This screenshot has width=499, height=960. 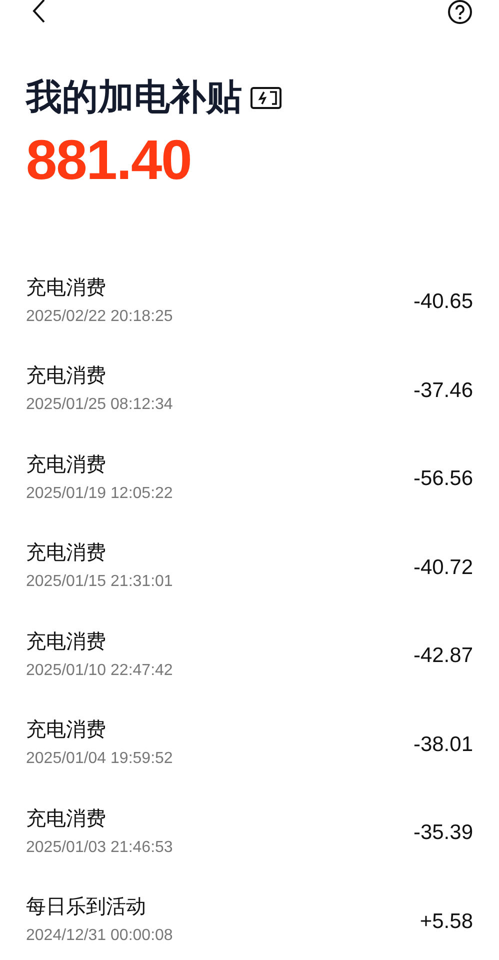 I want to click on record-time: 2025/01/04 19:59:52, so click(x=99, y=759).